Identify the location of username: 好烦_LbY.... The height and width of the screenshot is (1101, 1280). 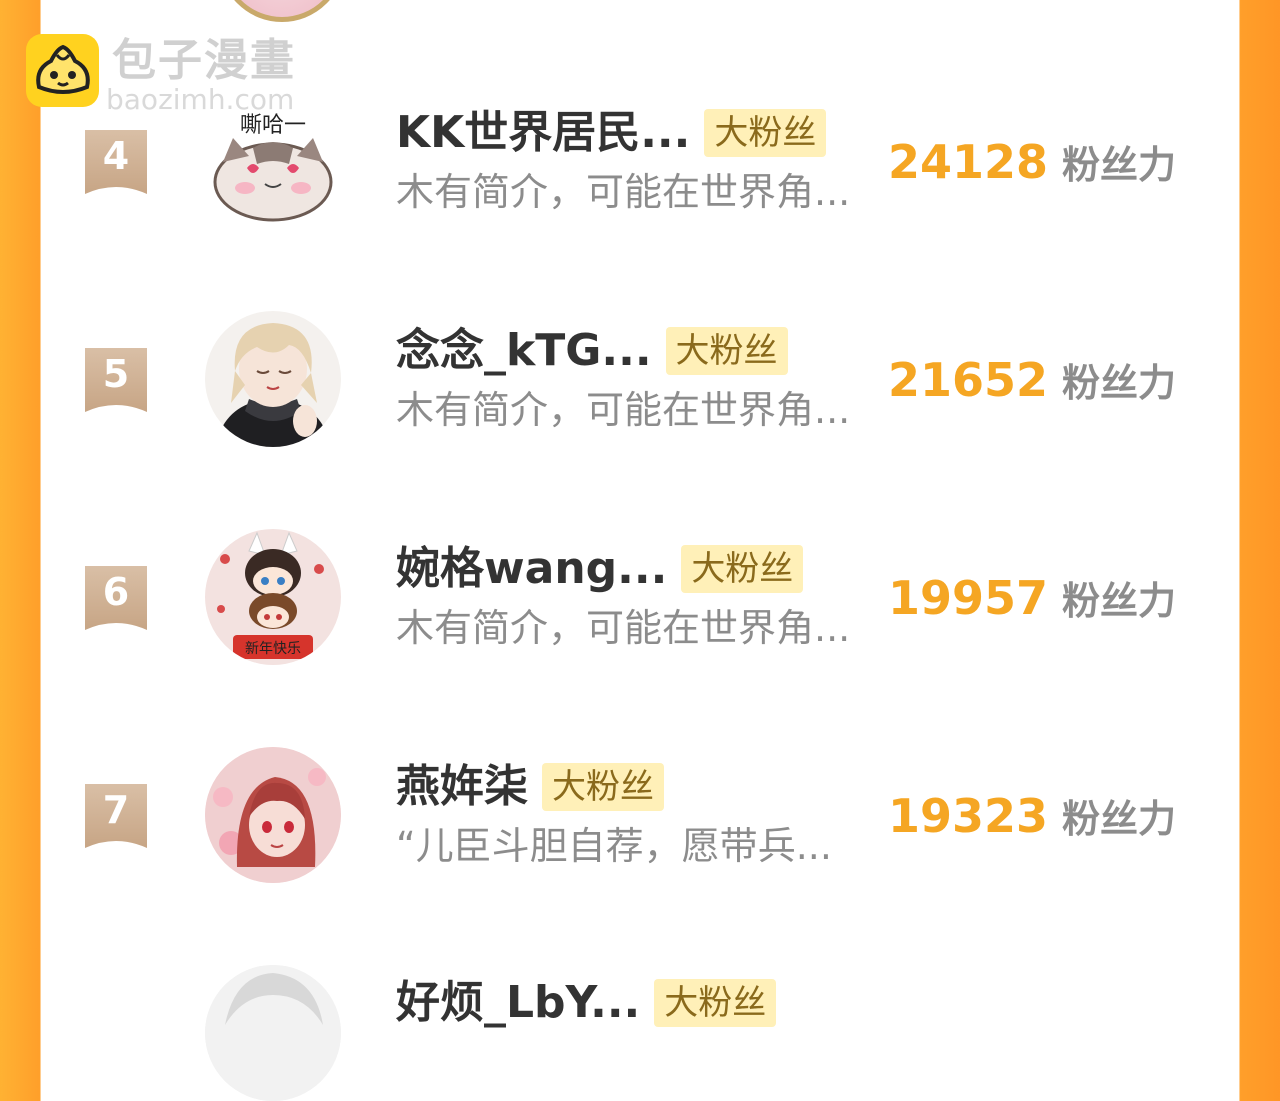
(518, 1003).